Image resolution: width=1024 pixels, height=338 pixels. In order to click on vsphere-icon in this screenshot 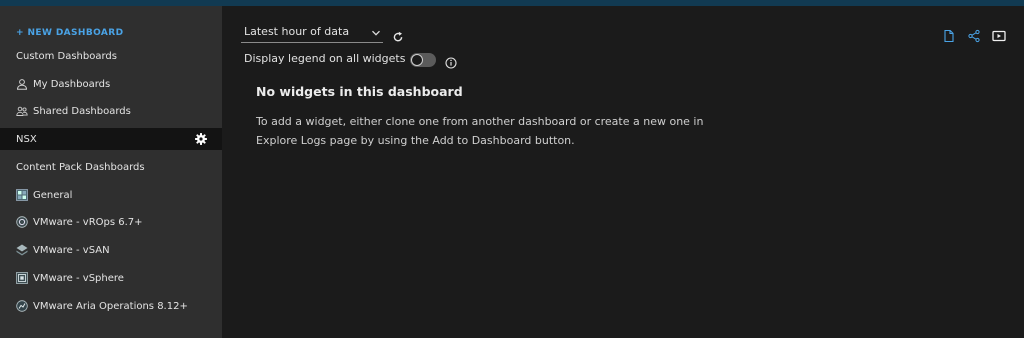, I will do `click(22, 278)`.